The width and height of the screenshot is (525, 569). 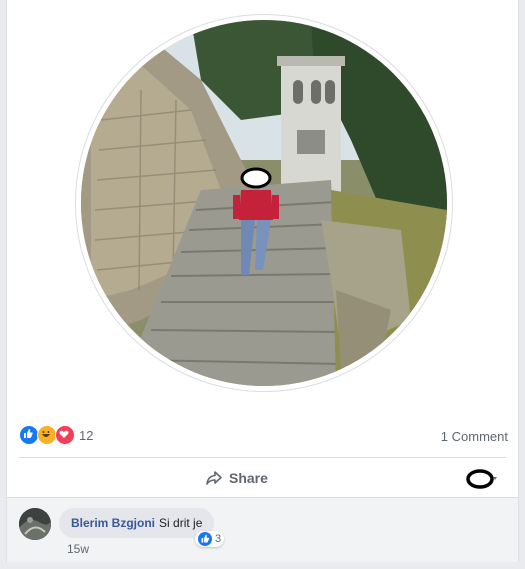 I want to click on comment-timestamp: 15w, so click(x=78, y=549).